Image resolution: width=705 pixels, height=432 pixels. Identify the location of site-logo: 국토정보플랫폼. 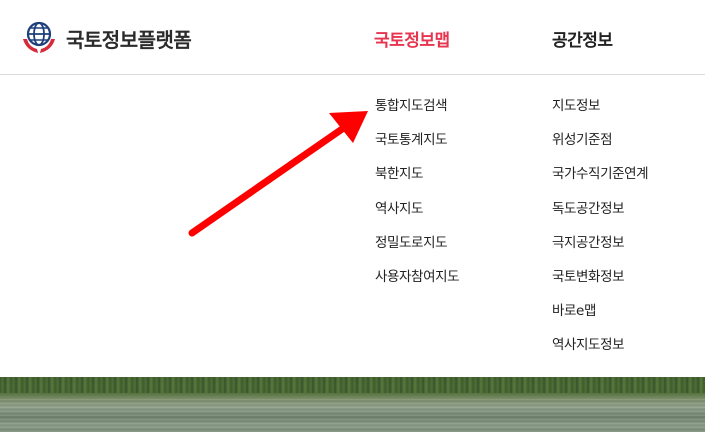
(106, 38).